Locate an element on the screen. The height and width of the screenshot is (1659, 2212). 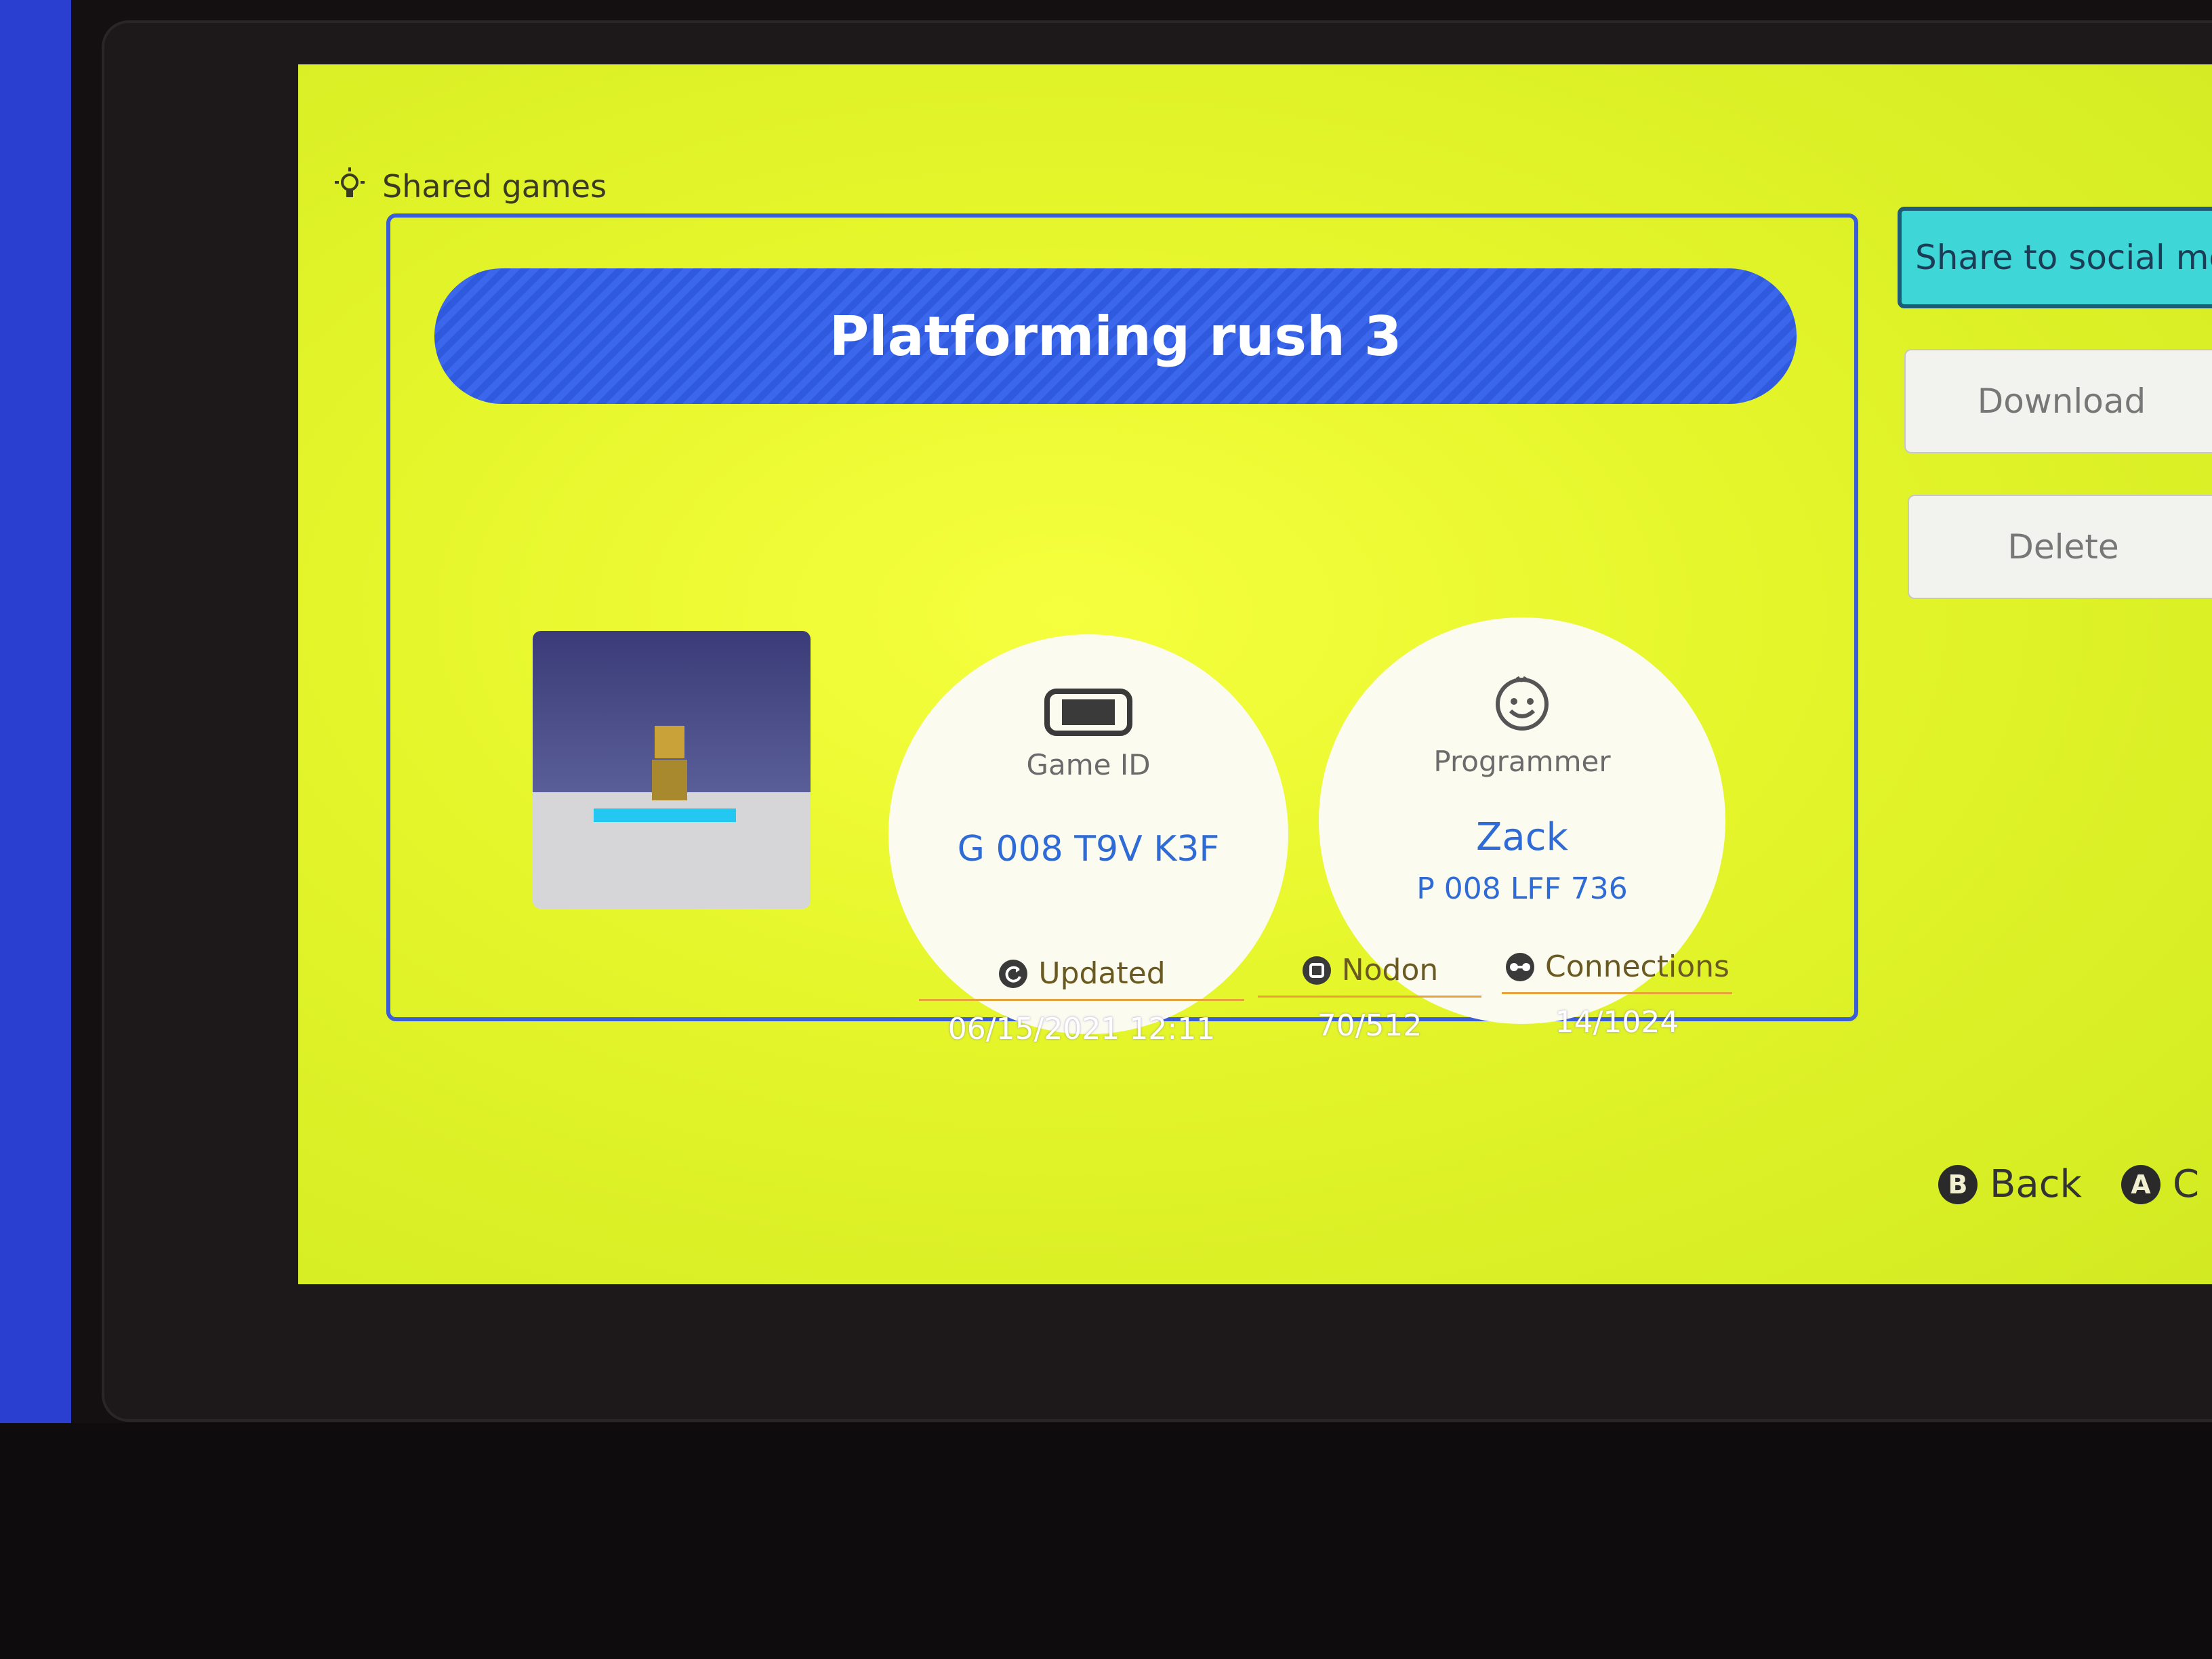
thumbnail-platform is located at coordinates (665, 815).